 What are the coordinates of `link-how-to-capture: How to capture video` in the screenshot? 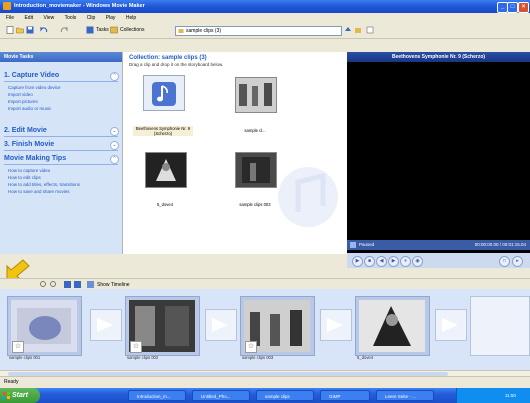 It's located at (29, 170).